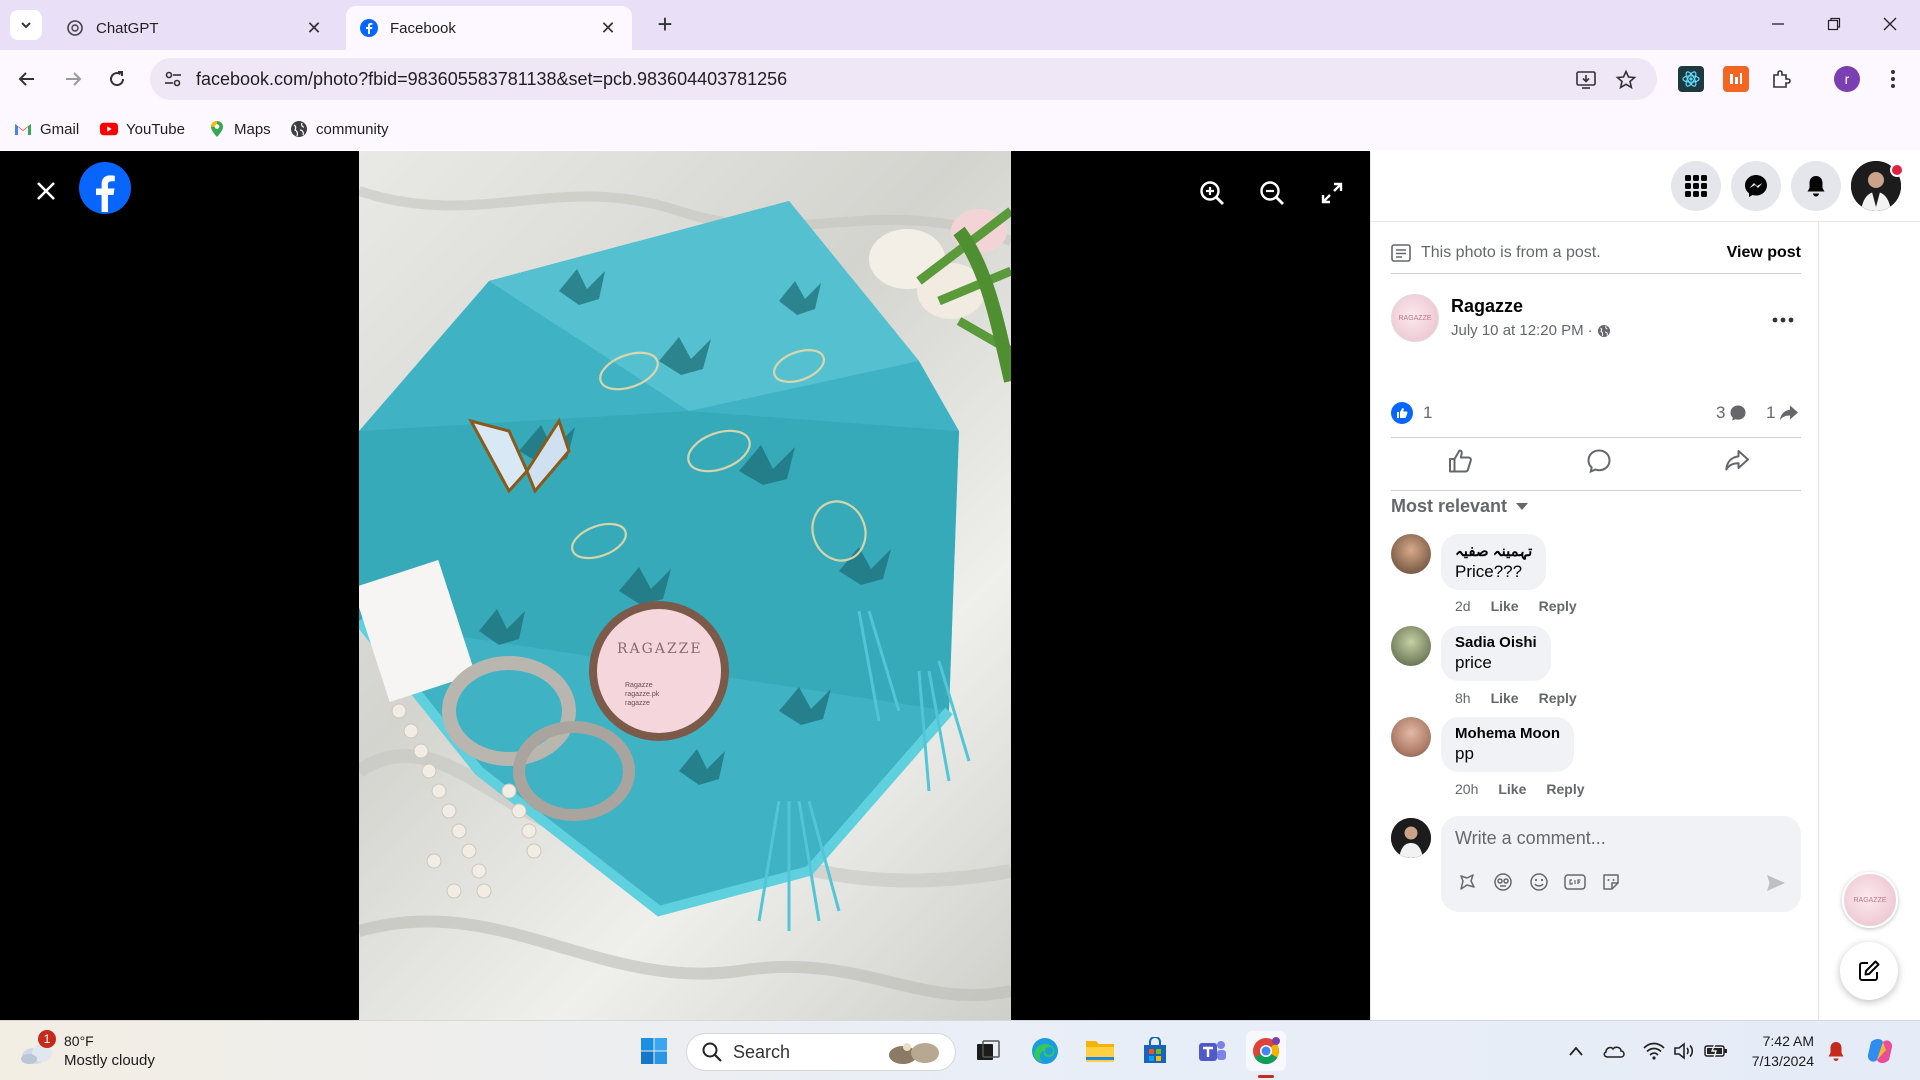 The image size is (1920, 1080). I want to click on volume-tray, so click(1684, 1051).